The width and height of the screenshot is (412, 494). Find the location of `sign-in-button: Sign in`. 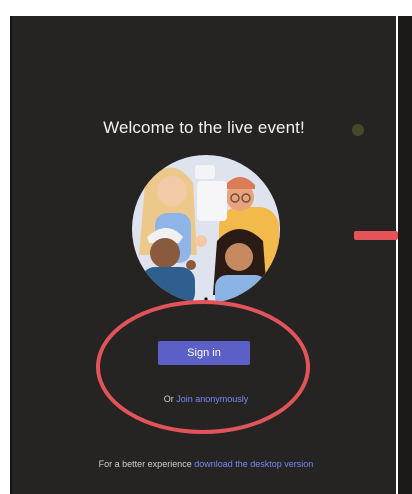

sign-in-button: Sign in is located at coordinates (204, 353).